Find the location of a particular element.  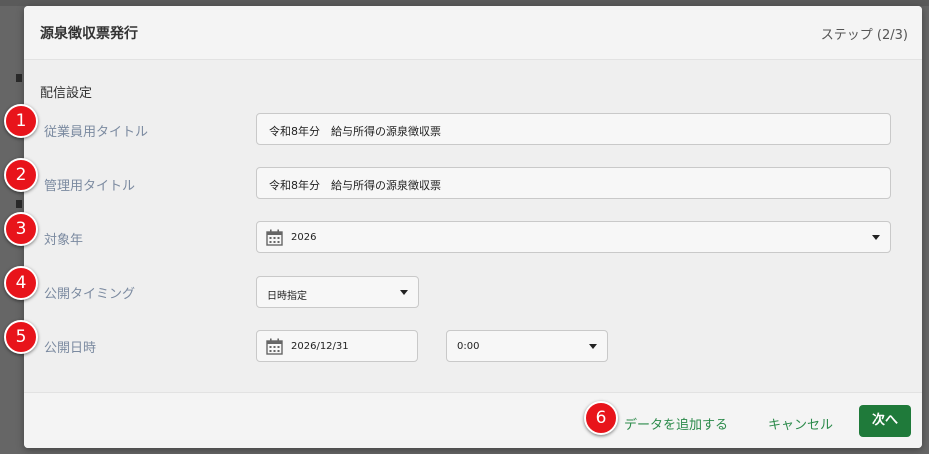

publish-timing-label: 公開タイミング is located at coordinates (90, 294).